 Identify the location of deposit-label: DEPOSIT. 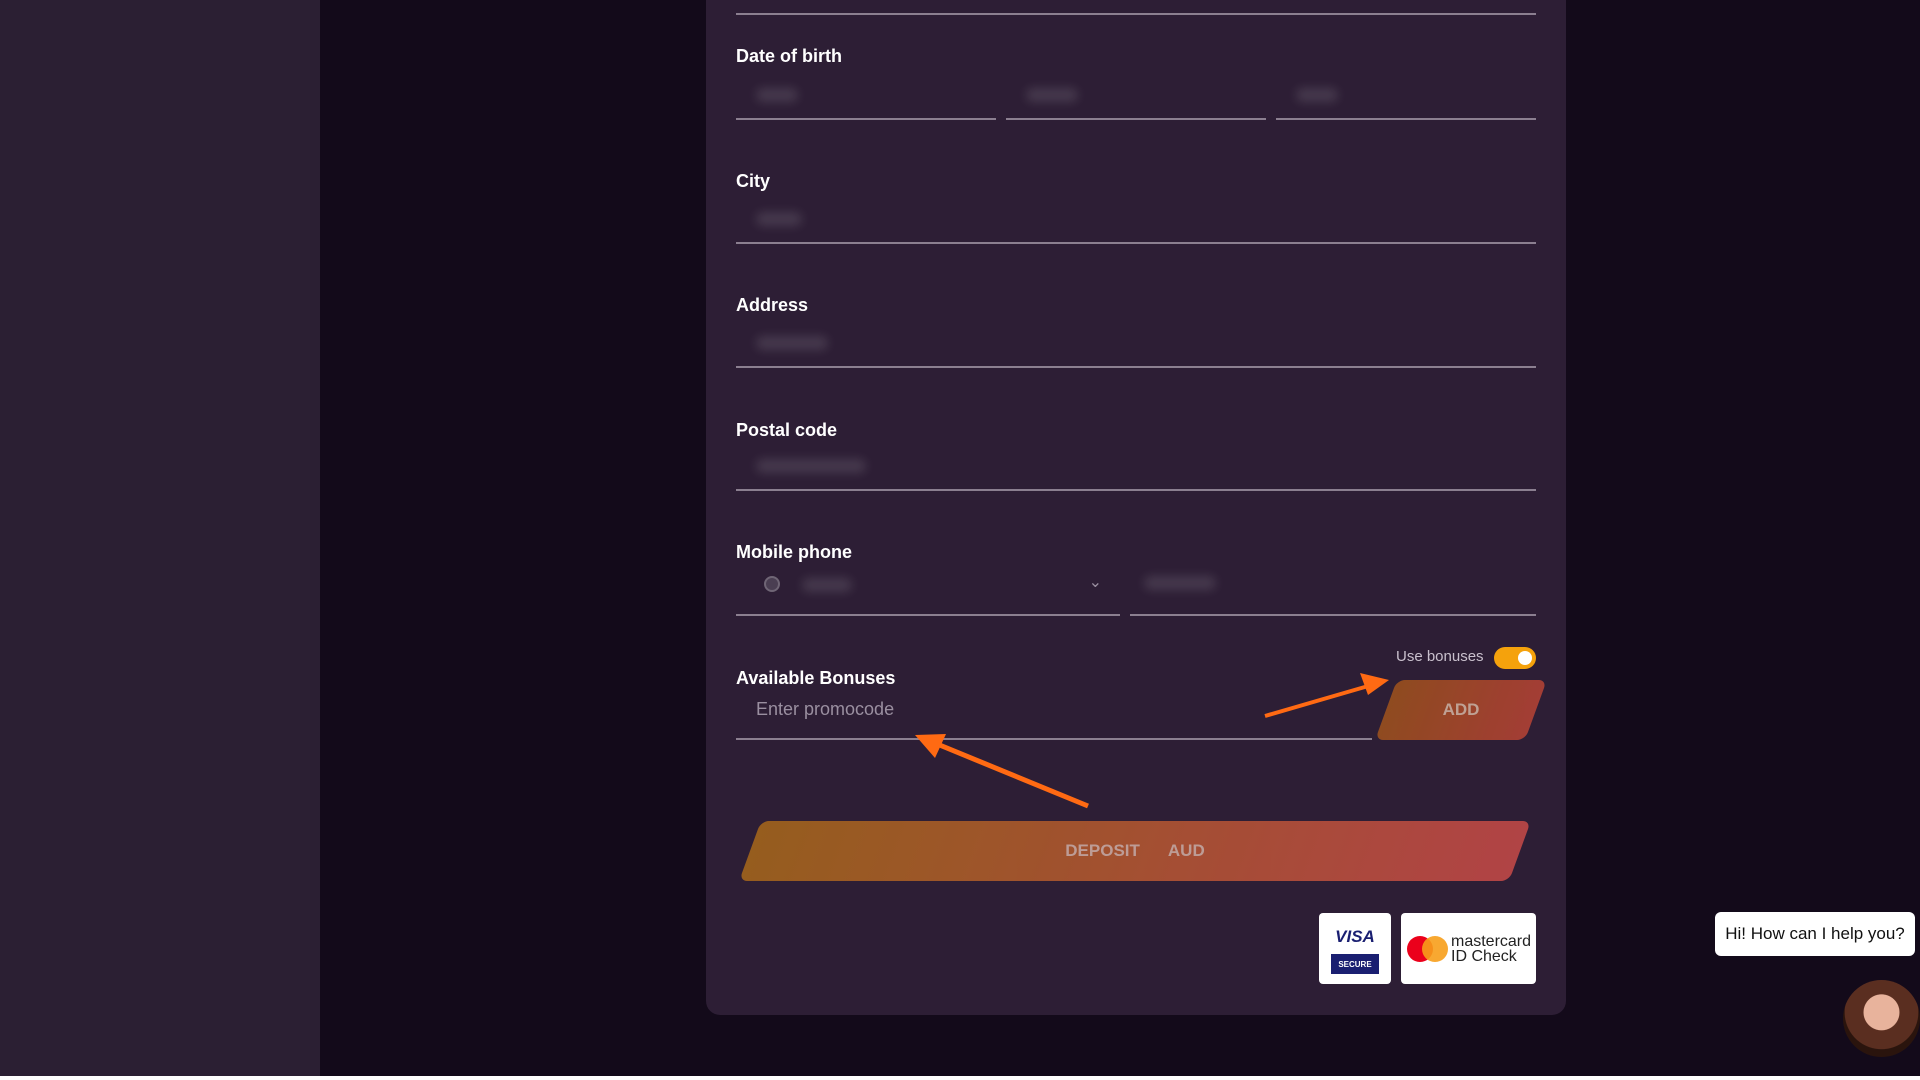
(1102, 850).